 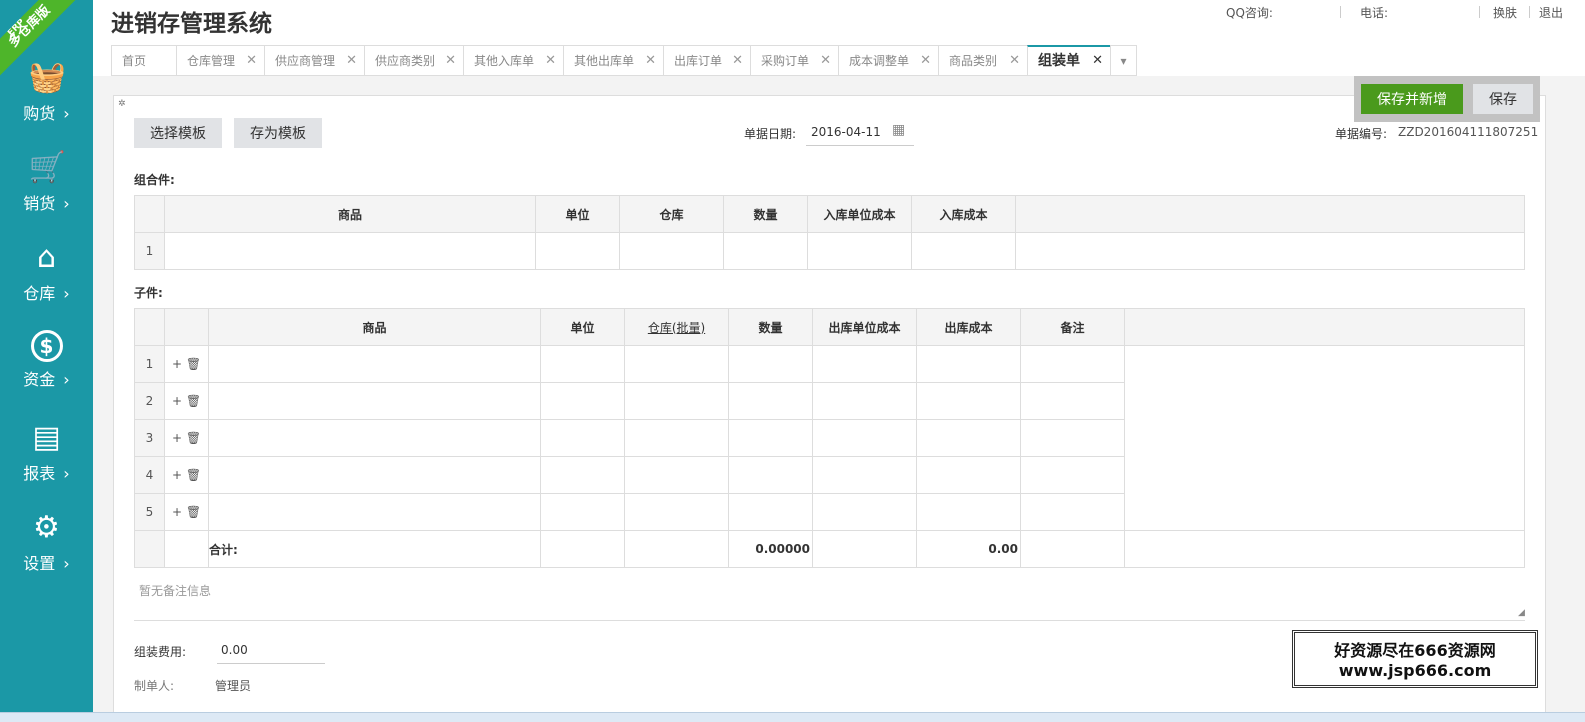 What do you see at coordinates (350, 214) in the screenshot?
I see `col-product: 商品` at bounding box center [350, 214].